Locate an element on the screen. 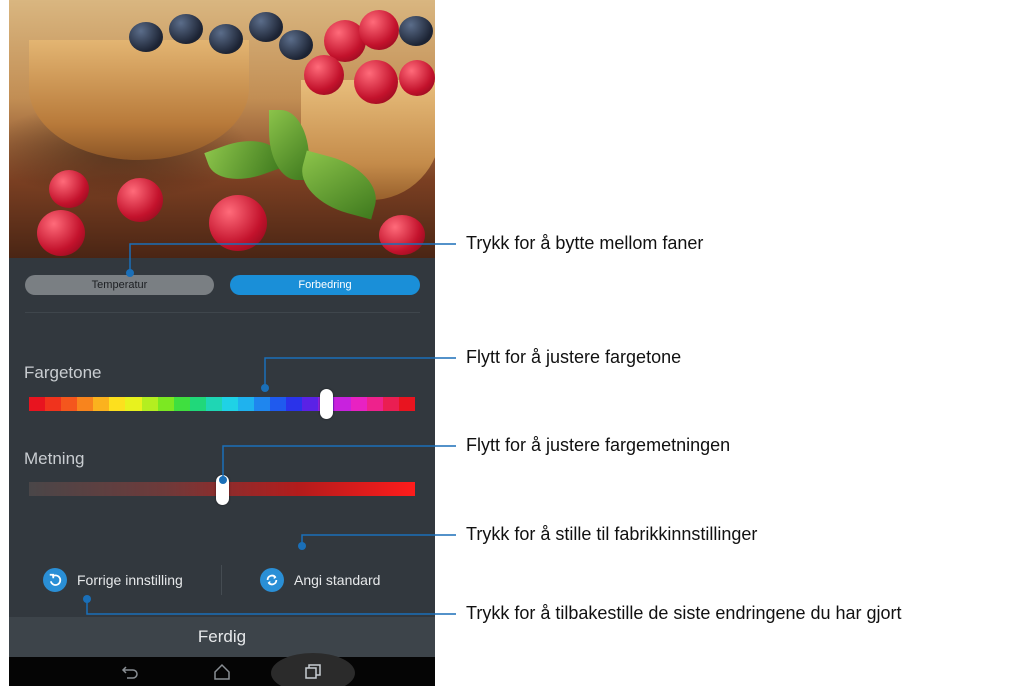 The width and height of the screenshot is (1018, 686). action-separator is located at coordinates (221, 580).